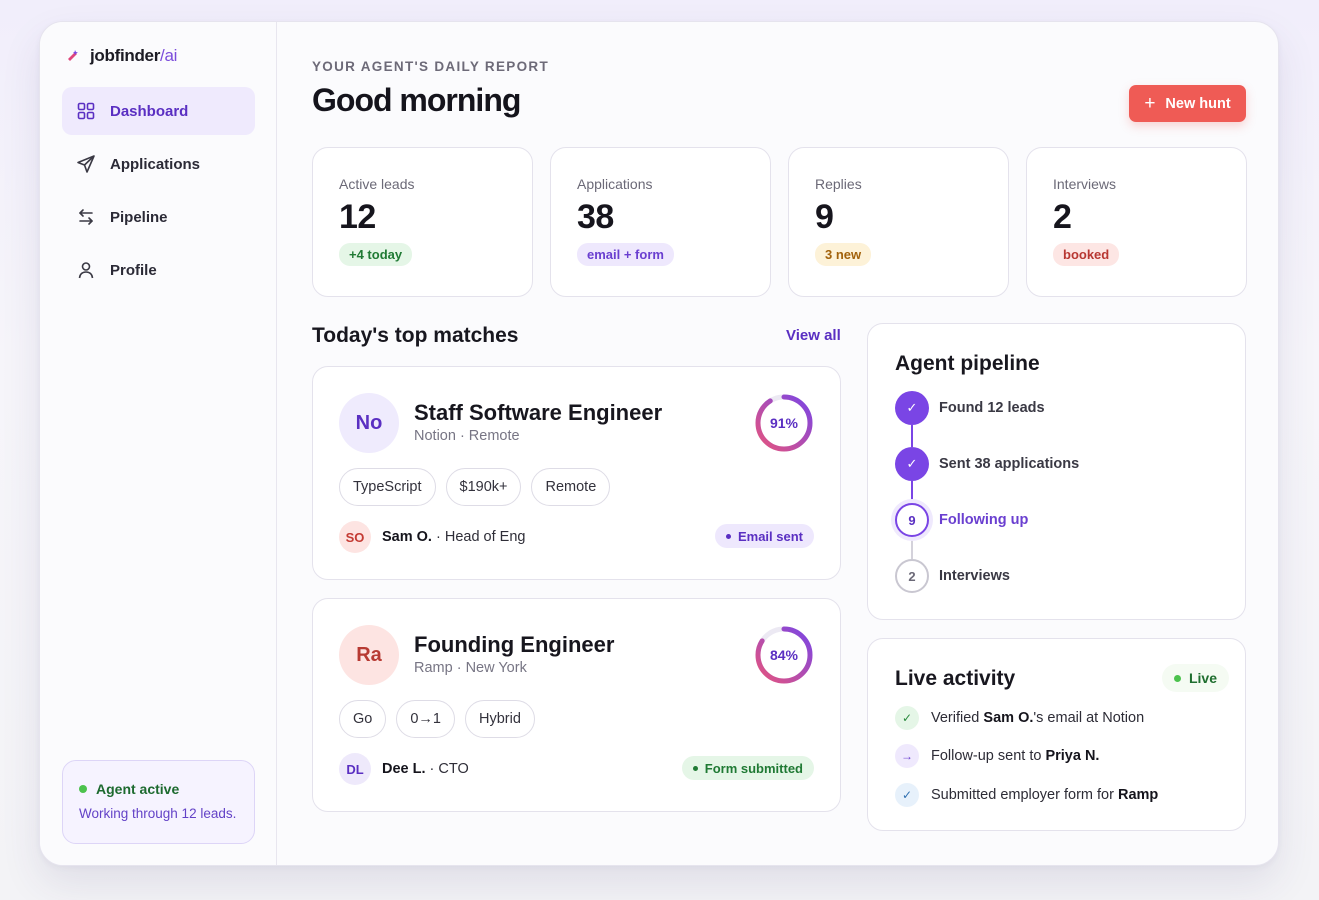 The height and width of the screenshot is (900, 1319). I want to click on sidebar-item-pipeline: Pipeline, so click(158, 217).